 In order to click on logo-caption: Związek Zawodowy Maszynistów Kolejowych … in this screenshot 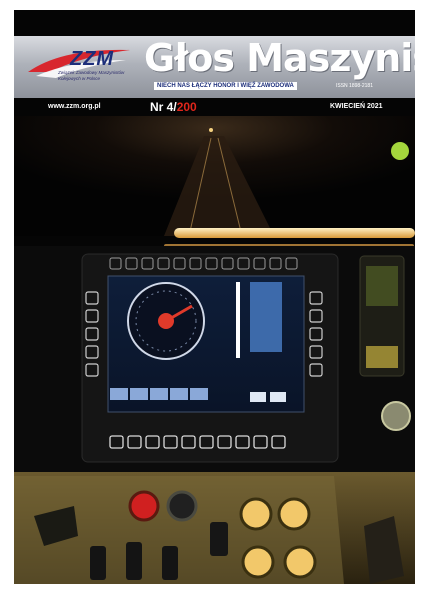, I will do `click(91, 75)`.